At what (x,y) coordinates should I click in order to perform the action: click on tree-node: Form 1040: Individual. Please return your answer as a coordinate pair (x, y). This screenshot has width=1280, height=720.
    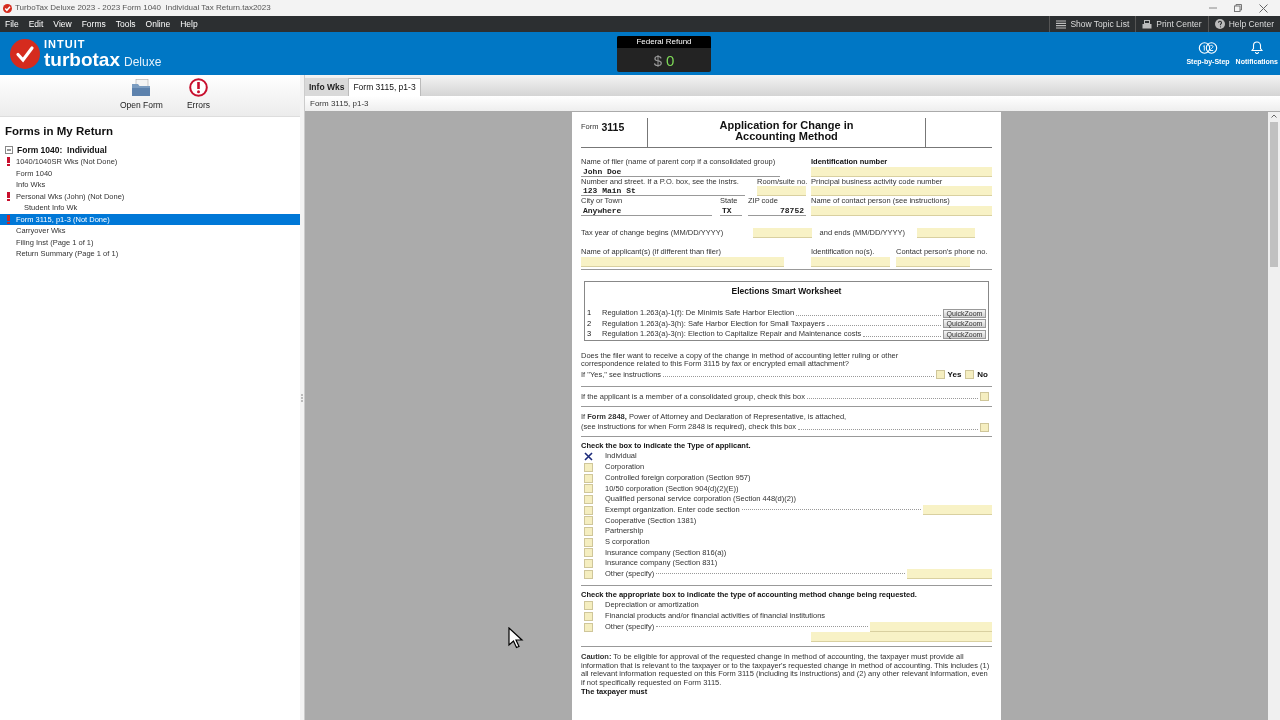
    Looking at the image, I should click on (62, 150).